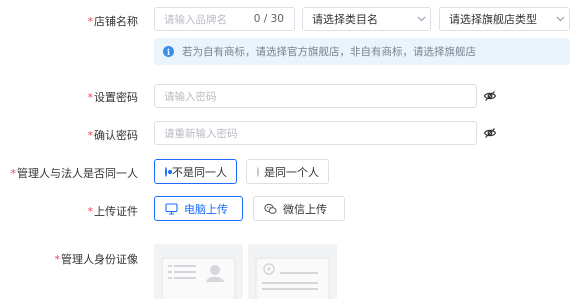 The image size is (570, 299). What do you see at coordinates (74, 173) in the screenshot?
I see `same-person-label: *管理人与法人是否同一人` at bounding box center [74, 173].